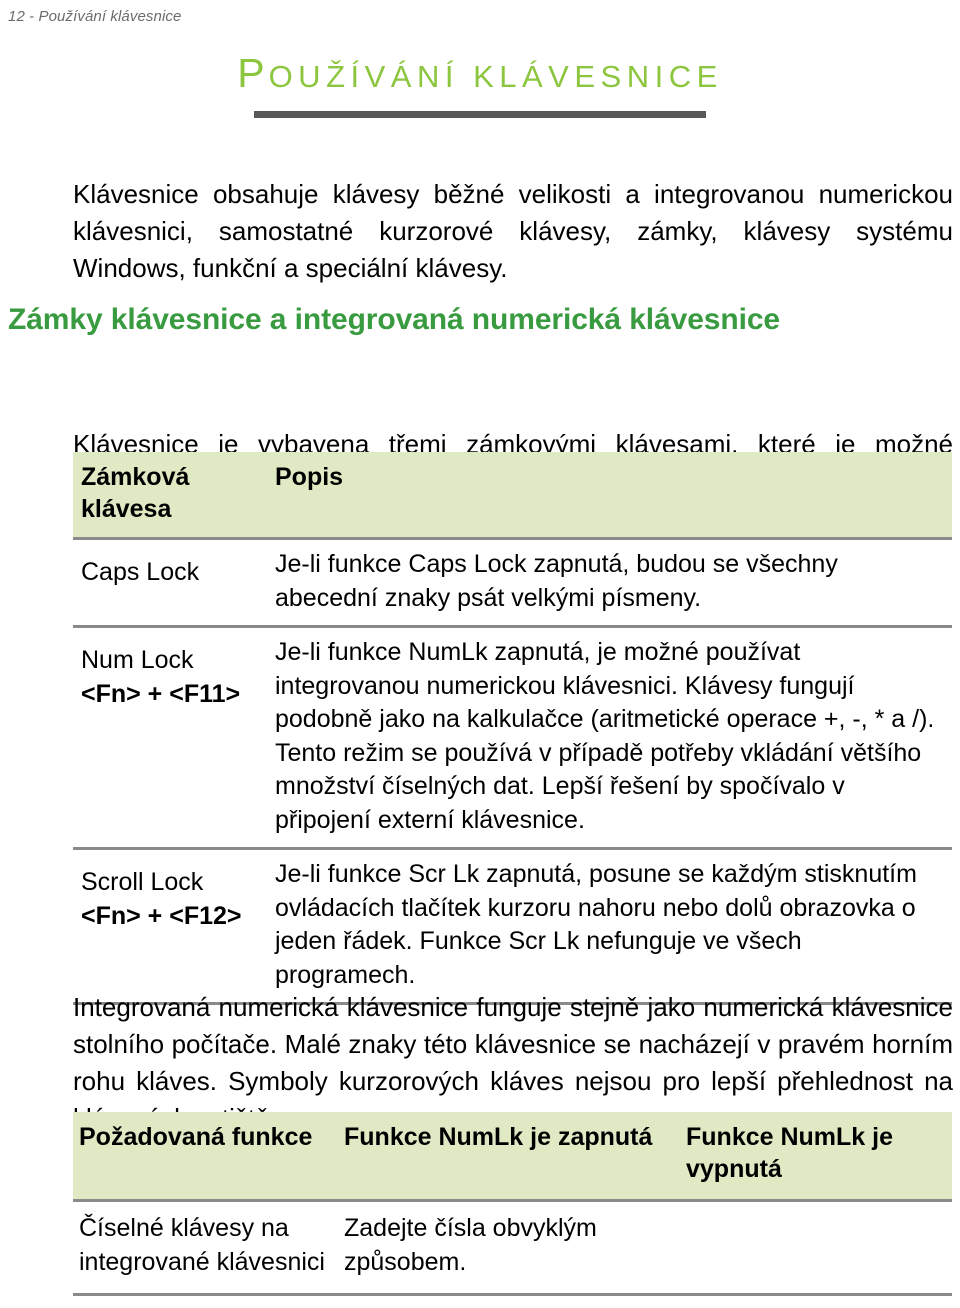 The width and height of the screenshot is (960, 1308). What do you see at coordinates (480, 115) in the screenshot?
I see `title-divider` at bounding box center [480, 115].